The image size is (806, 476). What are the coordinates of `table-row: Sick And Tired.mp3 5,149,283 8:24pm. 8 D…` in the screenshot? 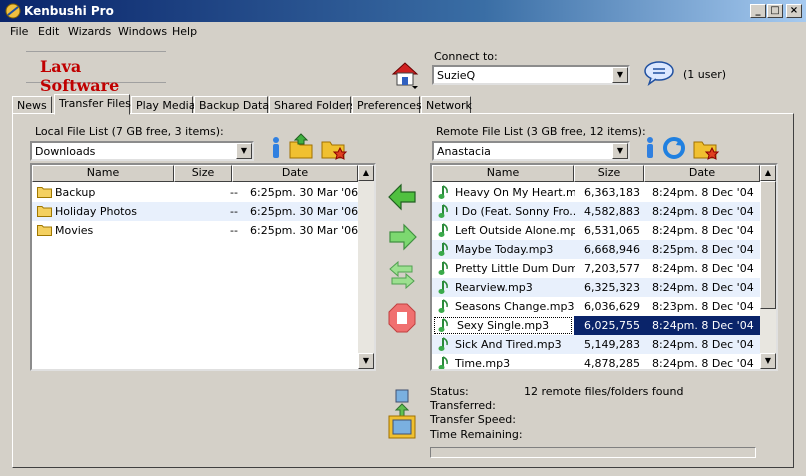 It's located at (596, 344).